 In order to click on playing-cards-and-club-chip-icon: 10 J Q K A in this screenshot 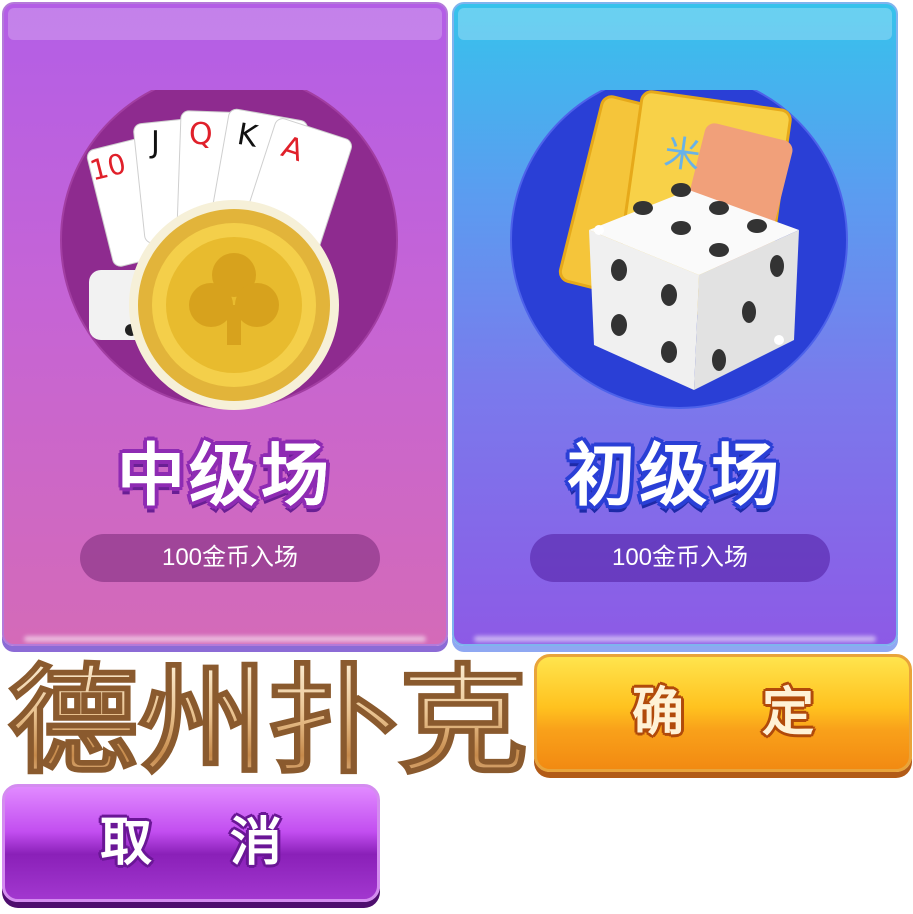, I will do `click(229, 250)`.